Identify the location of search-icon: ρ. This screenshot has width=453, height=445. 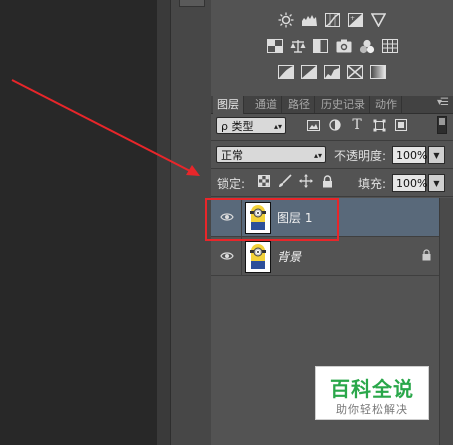
(224, 126).